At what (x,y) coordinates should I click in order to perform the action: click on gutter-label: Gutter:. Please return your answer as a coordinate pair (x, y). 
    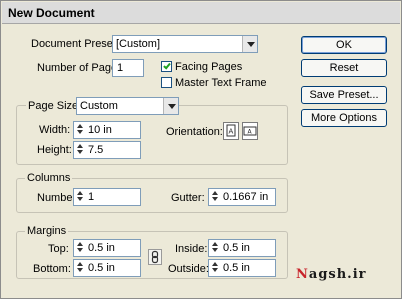
    Looking at the image, I should click on (188, 198).